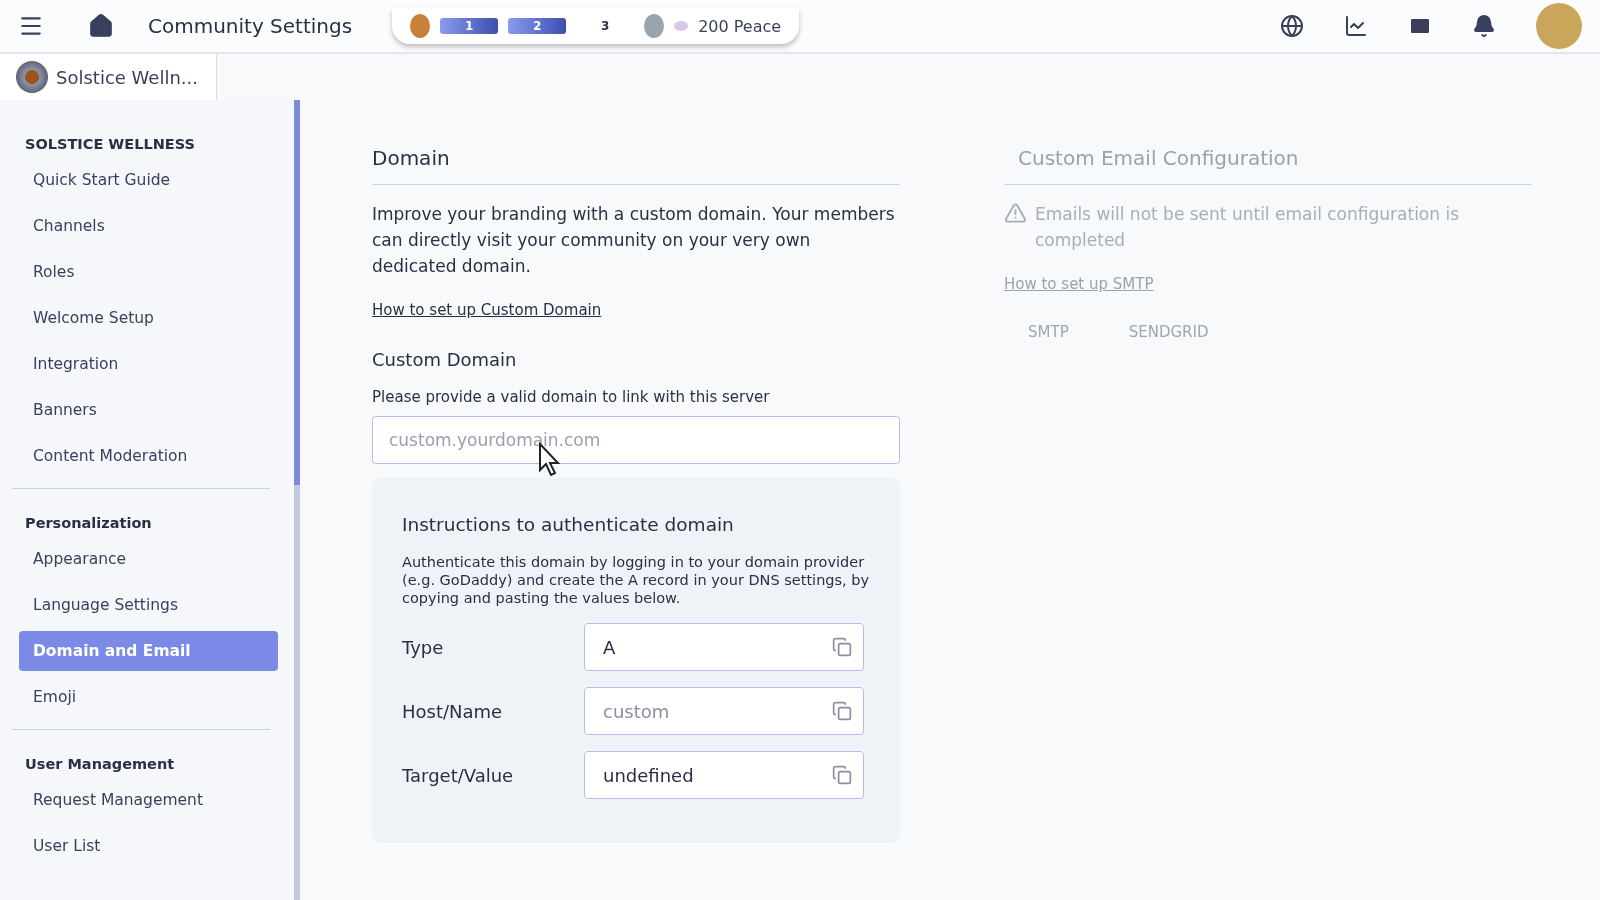 The image size is (1600, 900). I want to click on record-label: Type, so click(423, 647).